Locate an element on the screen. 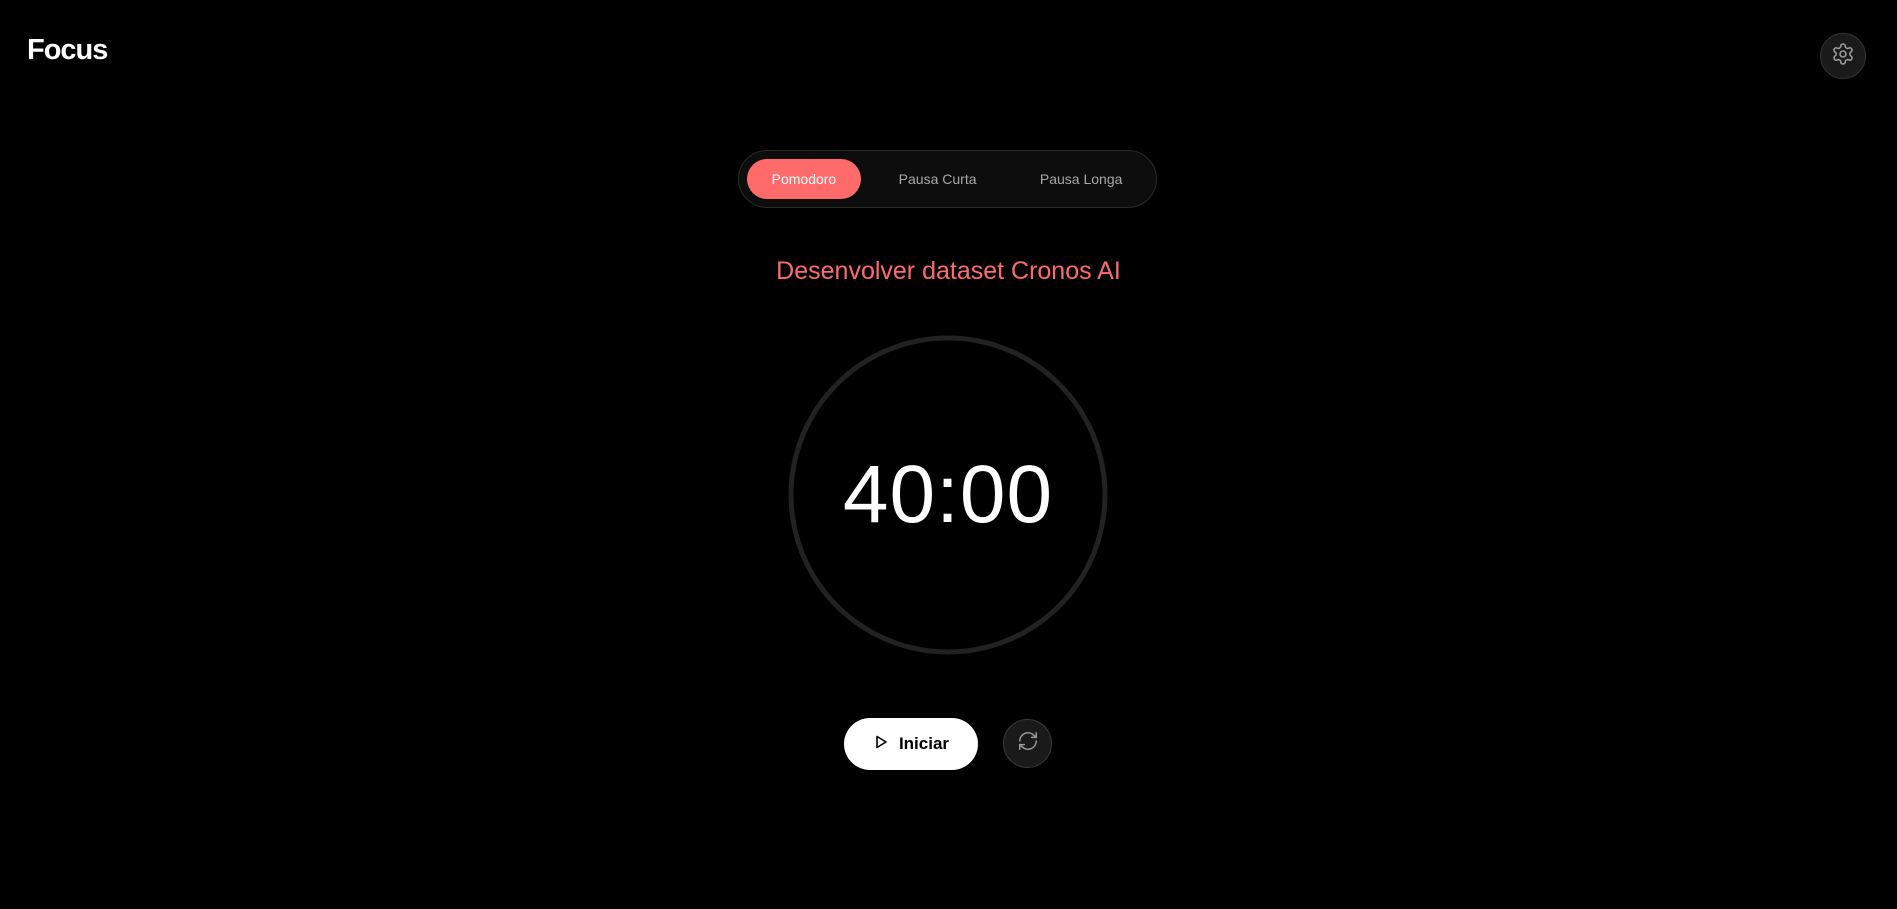 This screenshot has width=1897, height=909. tab-pomodoro: Pomodoro is located at coordinates (804, 179).